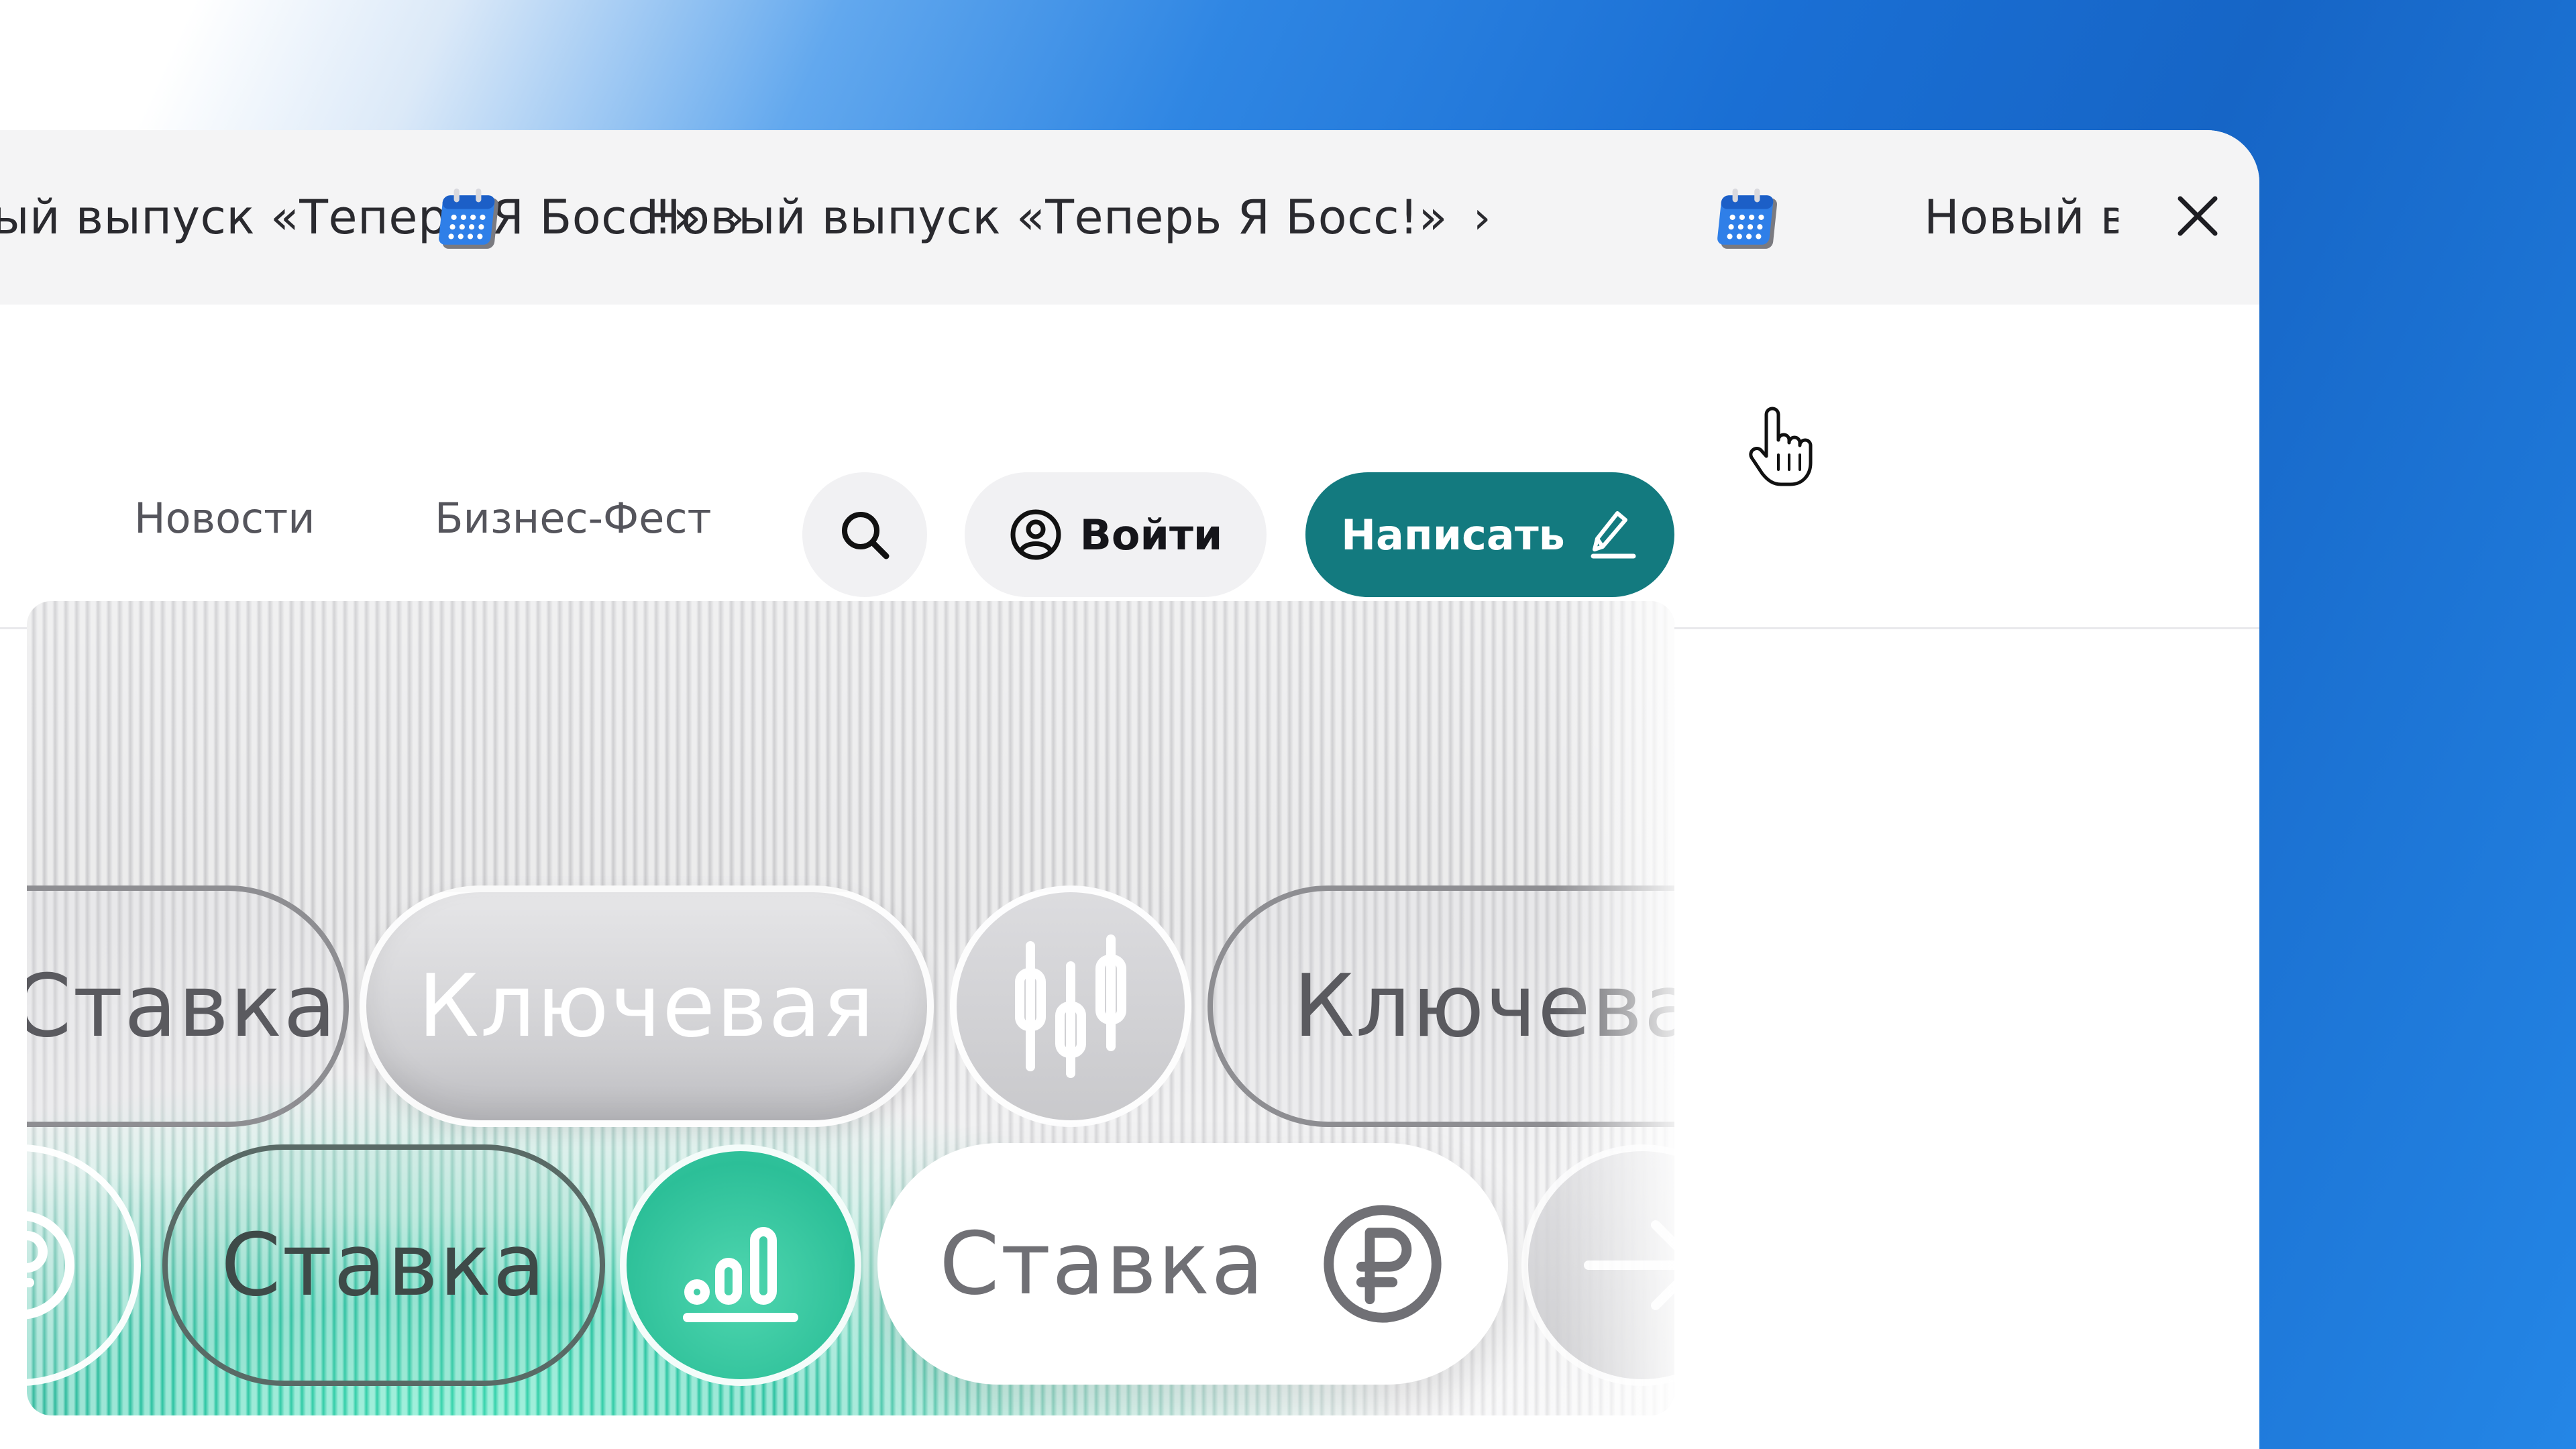 The height and width of the screenshot is (1449, 2576). What do you see at coordinates (1035, 534) in the screenshot?
I see `user-circle-icon` at bounding box center [1035, 534].